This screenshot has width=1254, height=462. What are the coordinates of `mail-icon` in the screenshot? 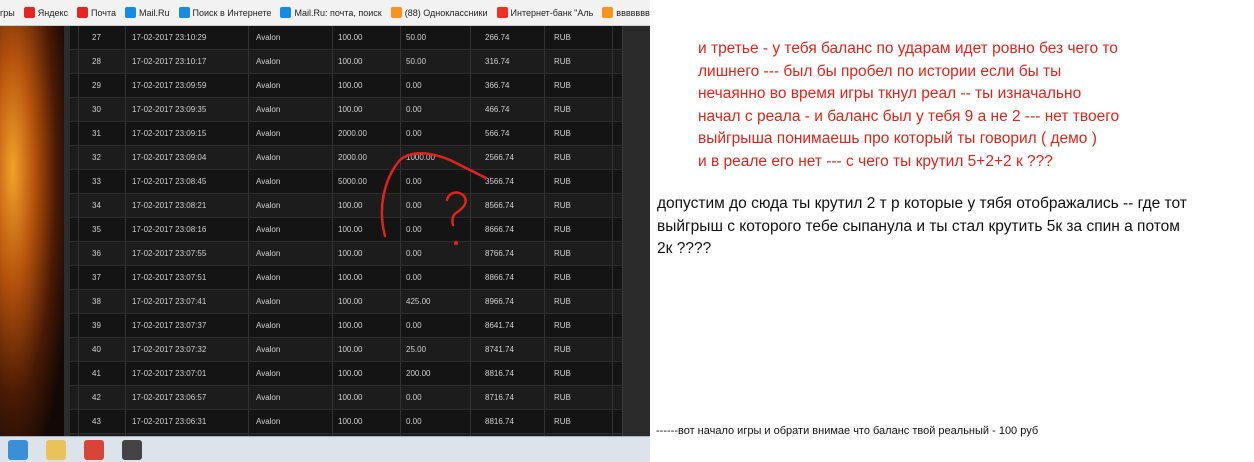 It's located at (83, 12).